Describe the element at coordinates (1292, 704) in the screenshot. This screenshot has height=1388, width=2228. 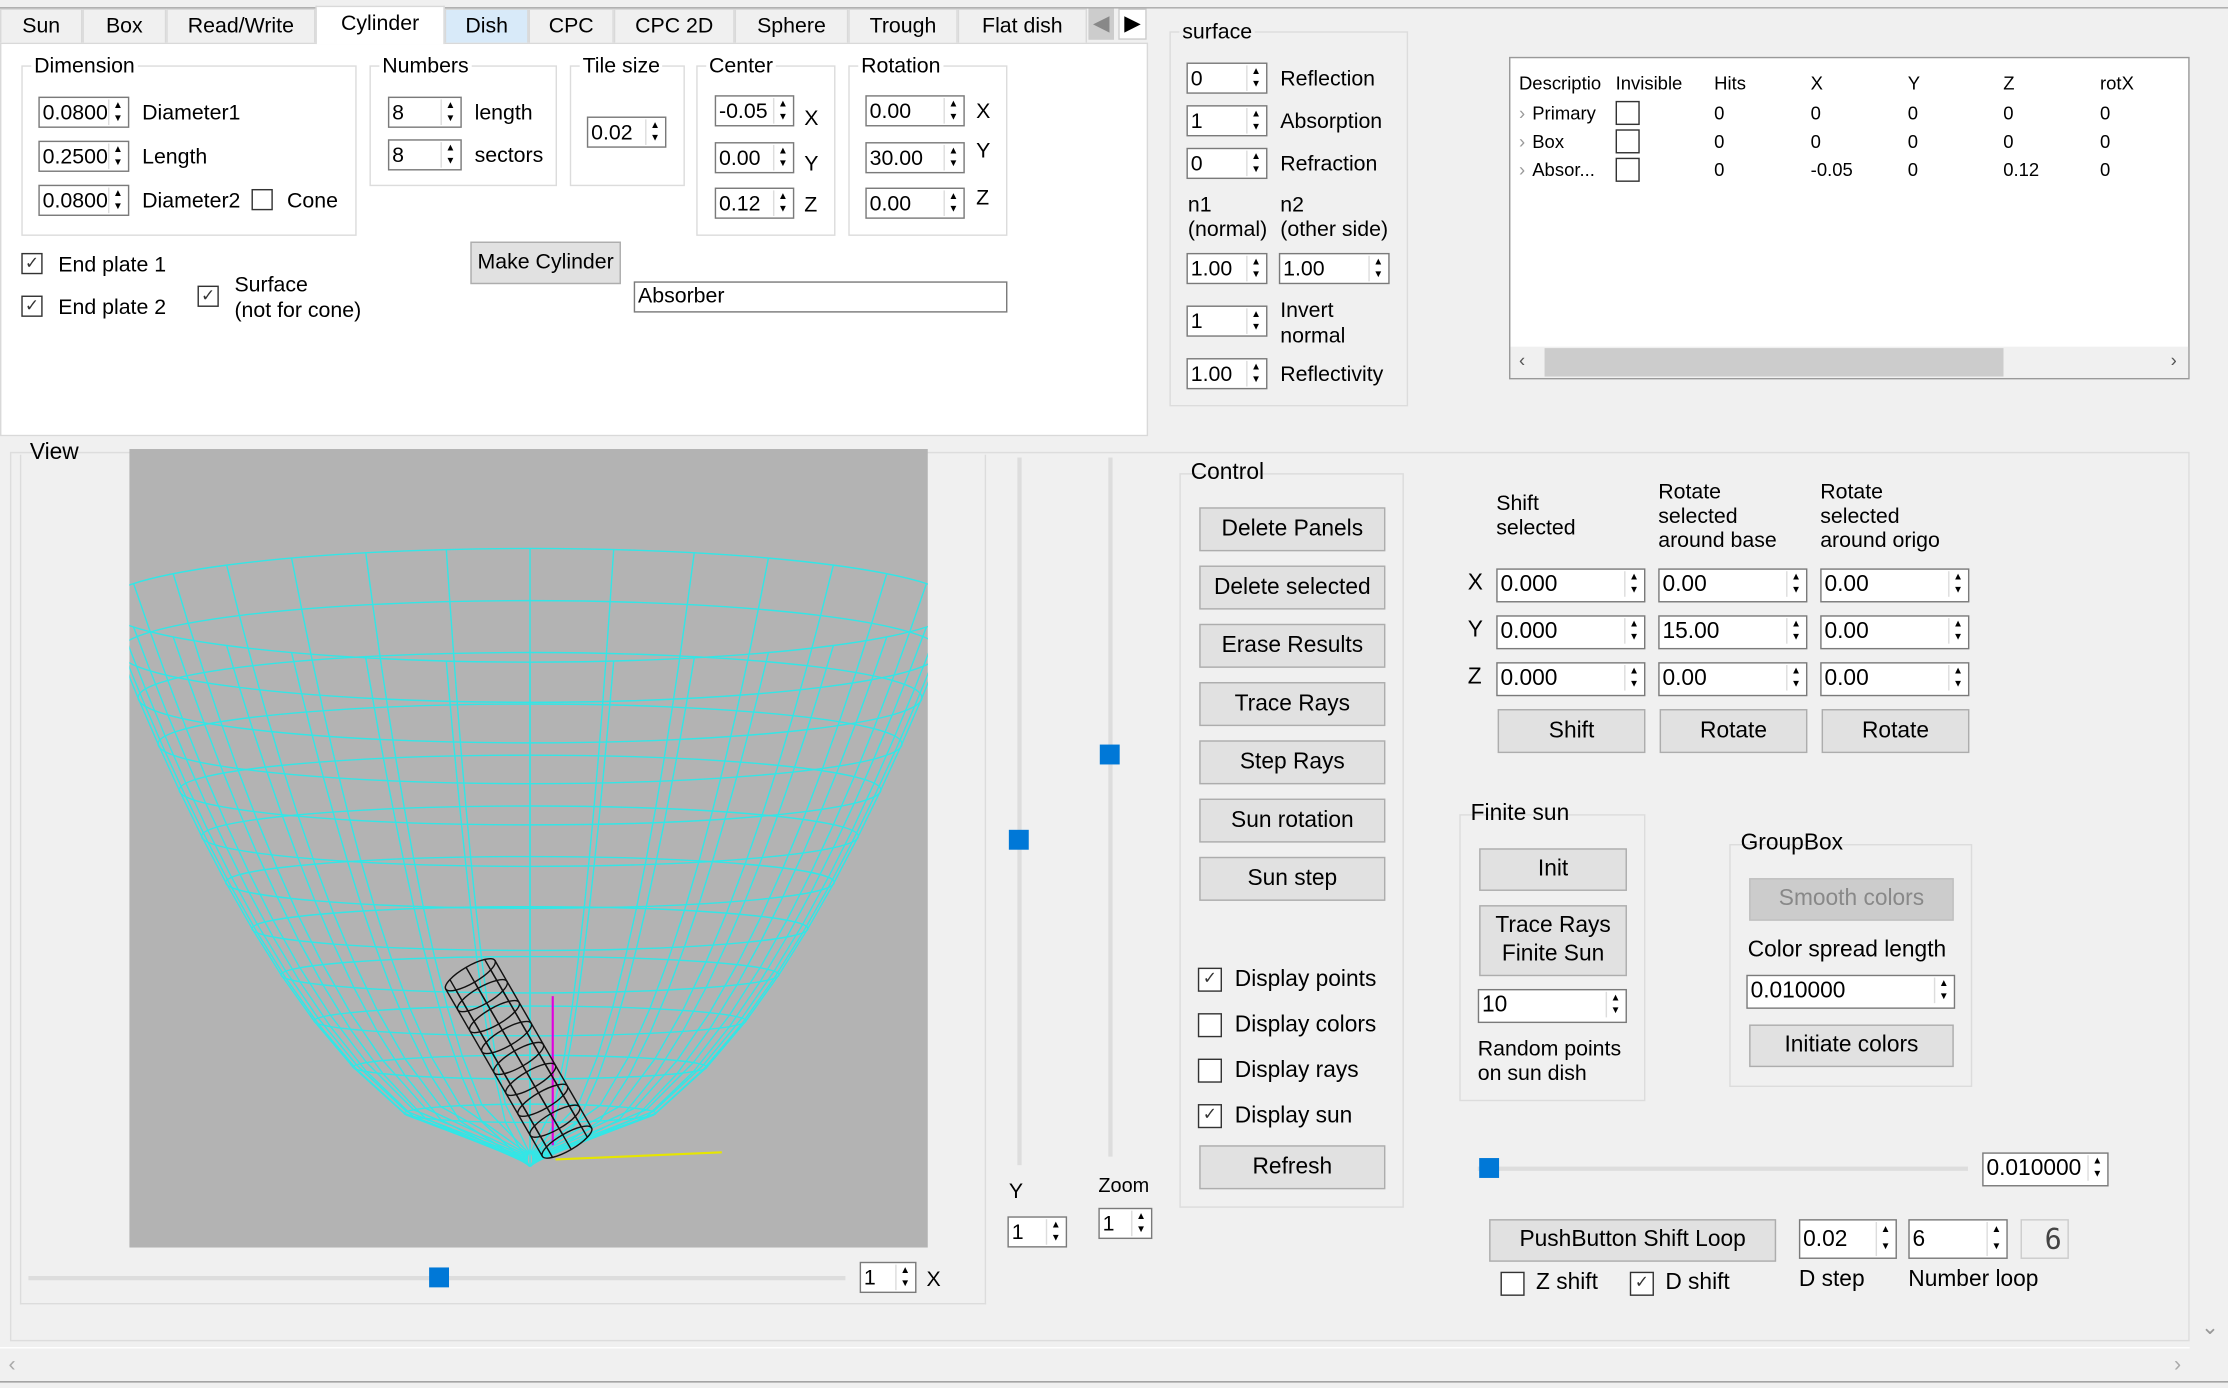
I see `trace-rays-button: Trace Rays` at that location.